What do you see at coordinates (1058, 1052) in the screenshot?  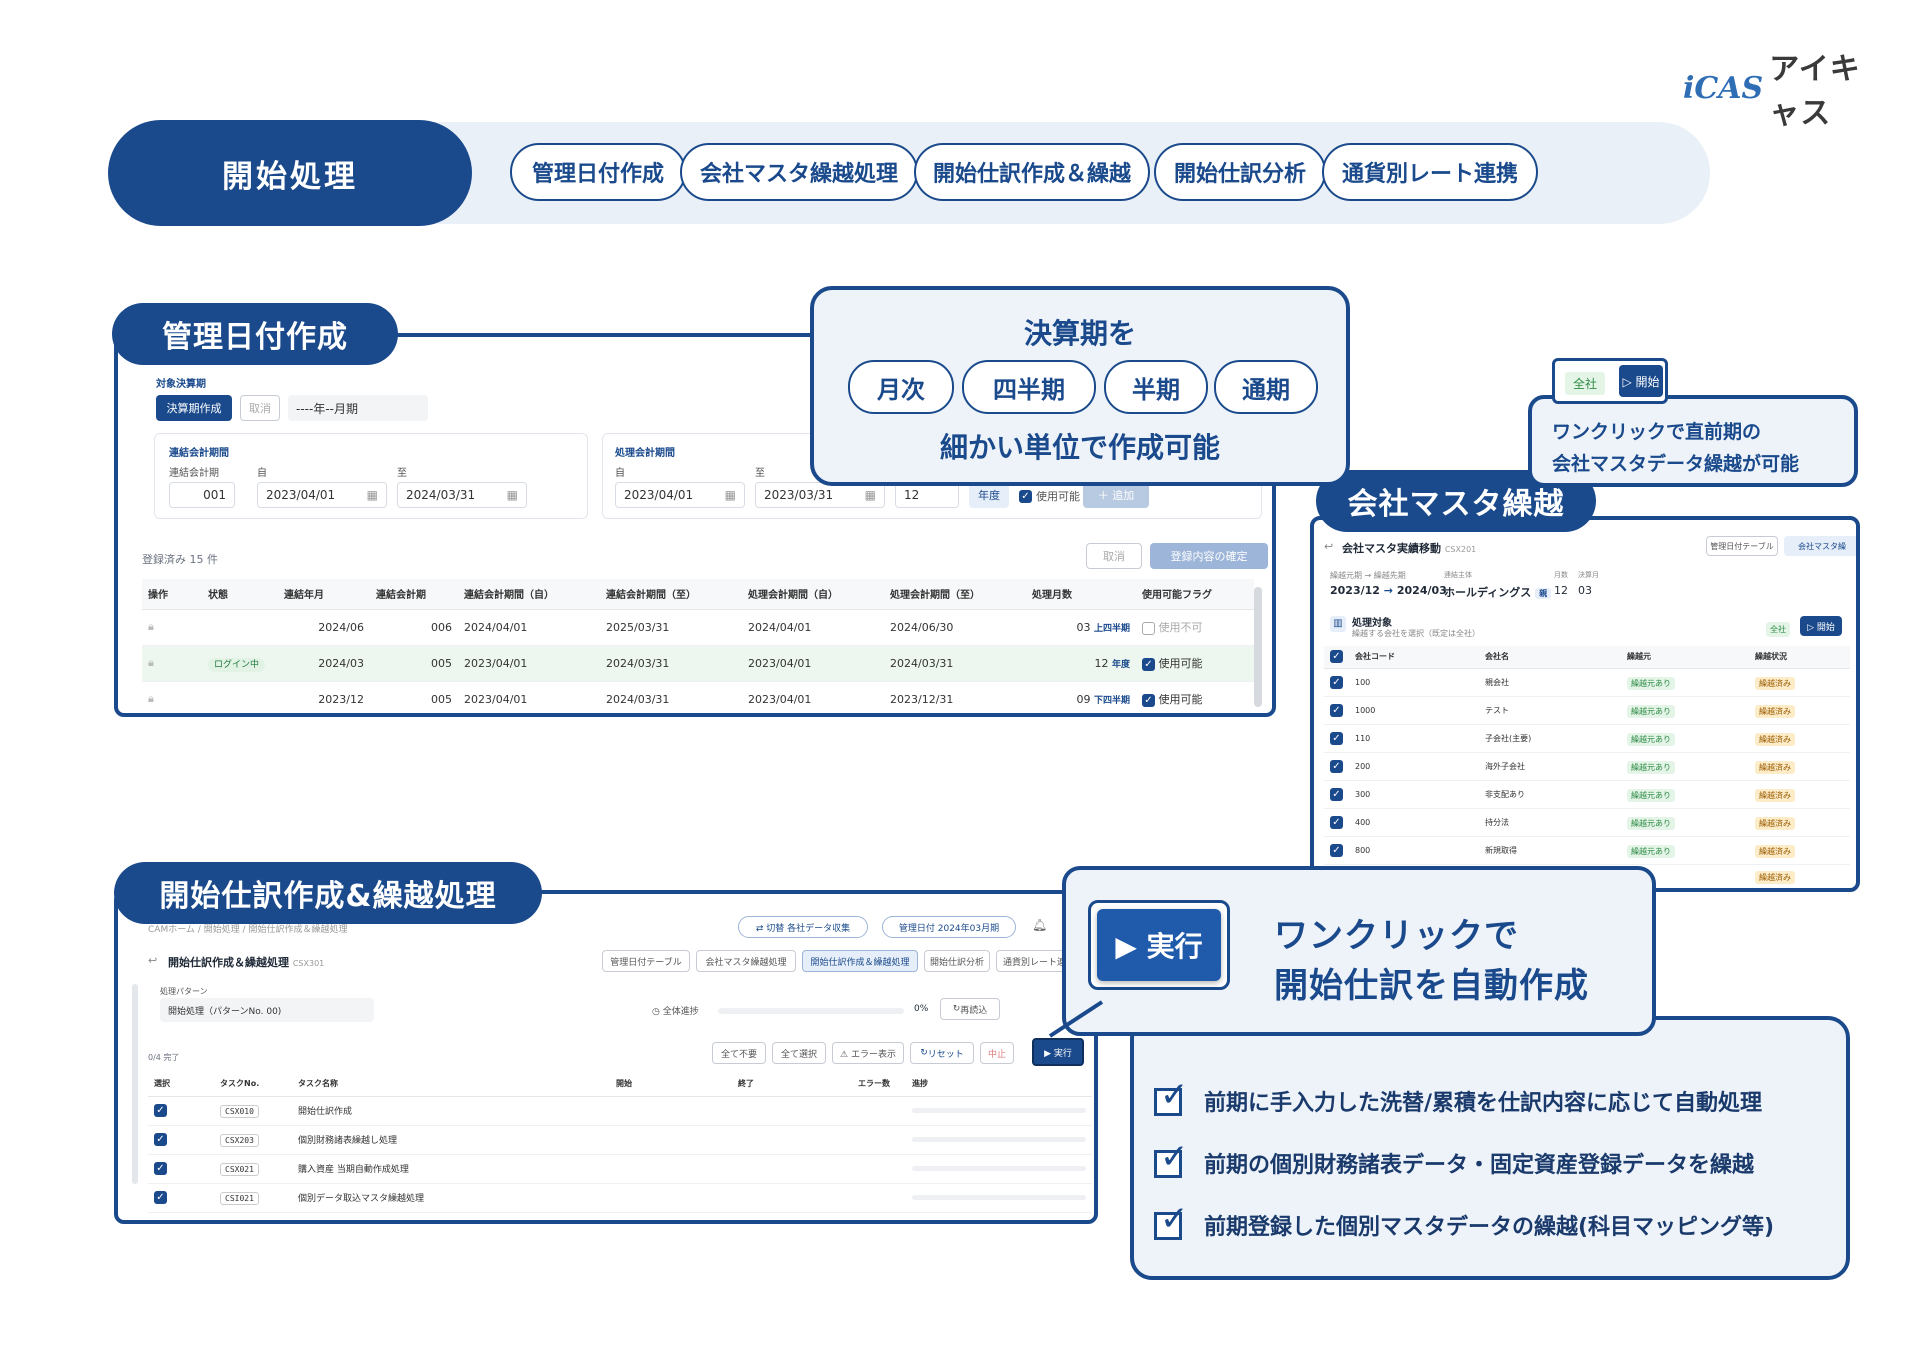 I see `exec-button: ▶ 実行` at bounding box center [1058, 1052].